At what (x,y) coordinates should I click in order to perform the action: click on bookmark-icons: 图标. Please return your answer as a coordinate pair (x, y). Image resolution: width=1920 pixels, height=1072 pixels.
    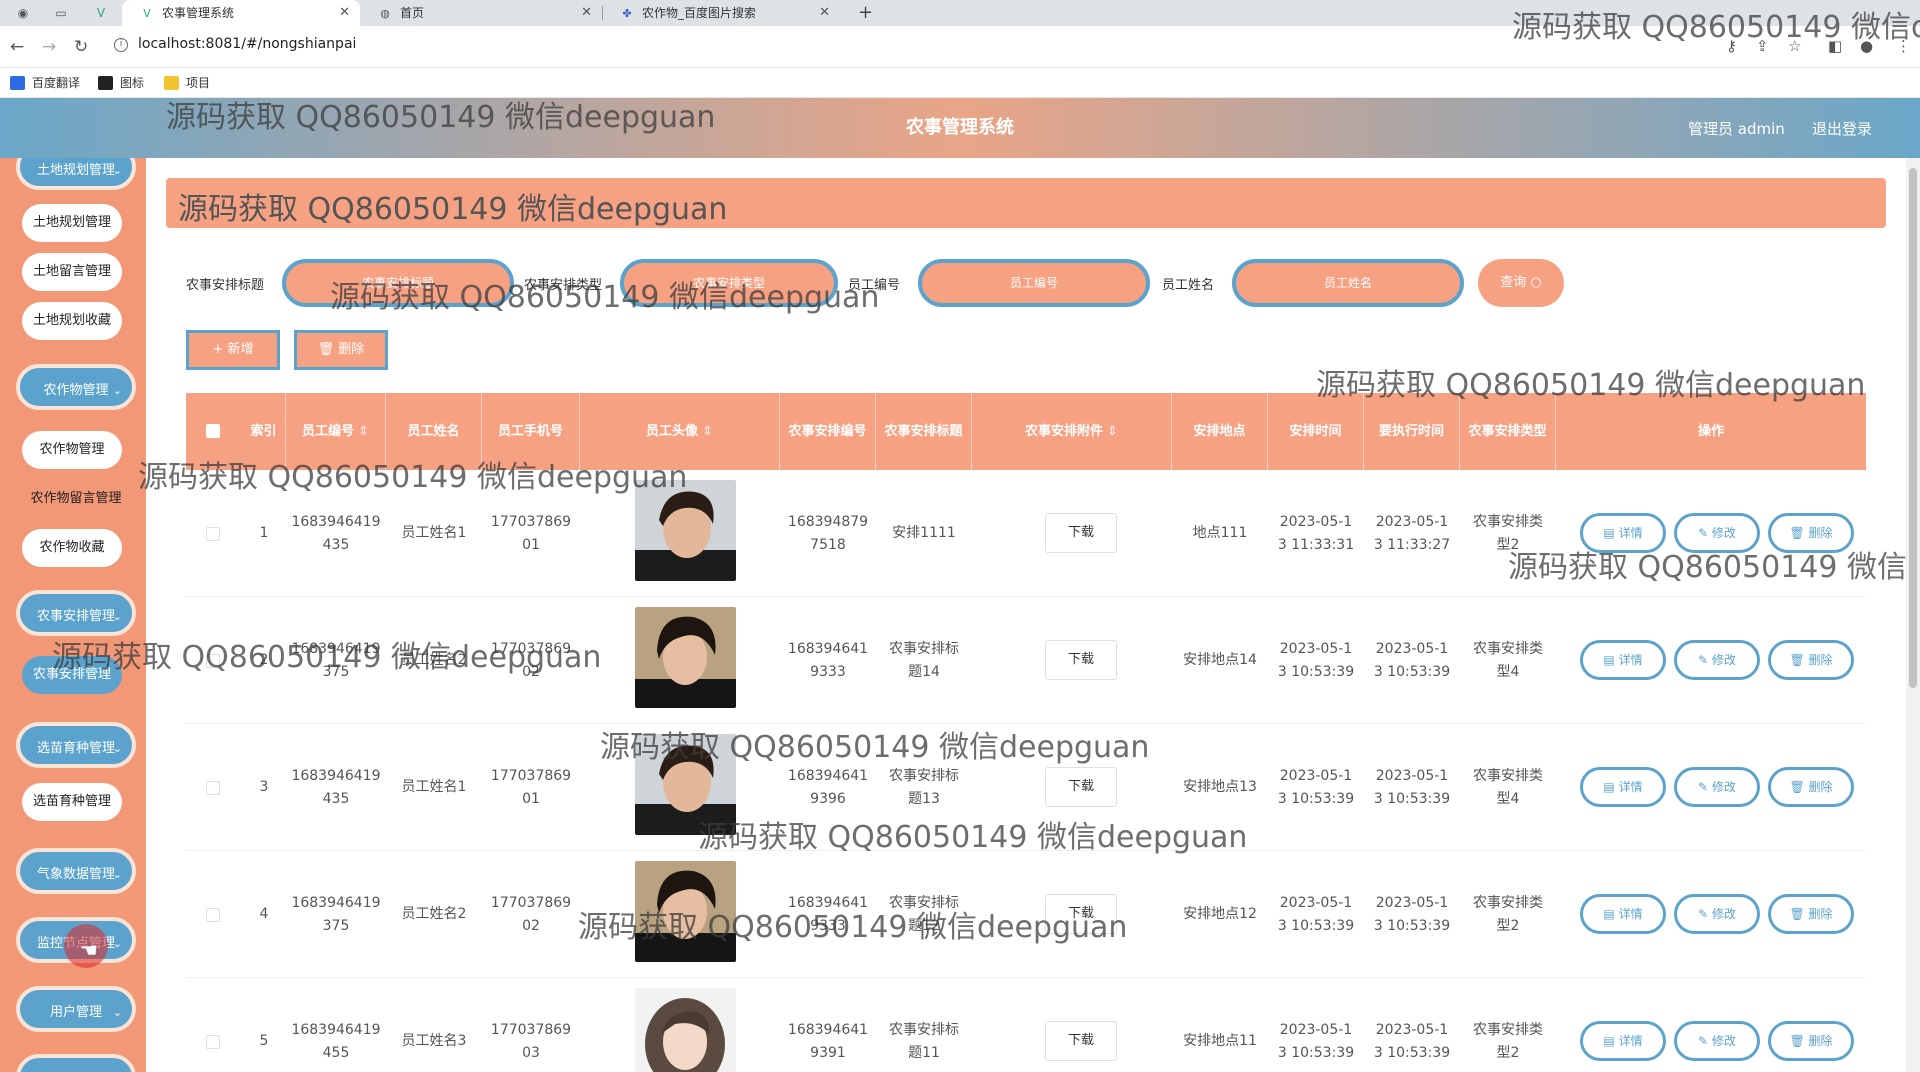
    Looking at the image, I should click on (121, 83).